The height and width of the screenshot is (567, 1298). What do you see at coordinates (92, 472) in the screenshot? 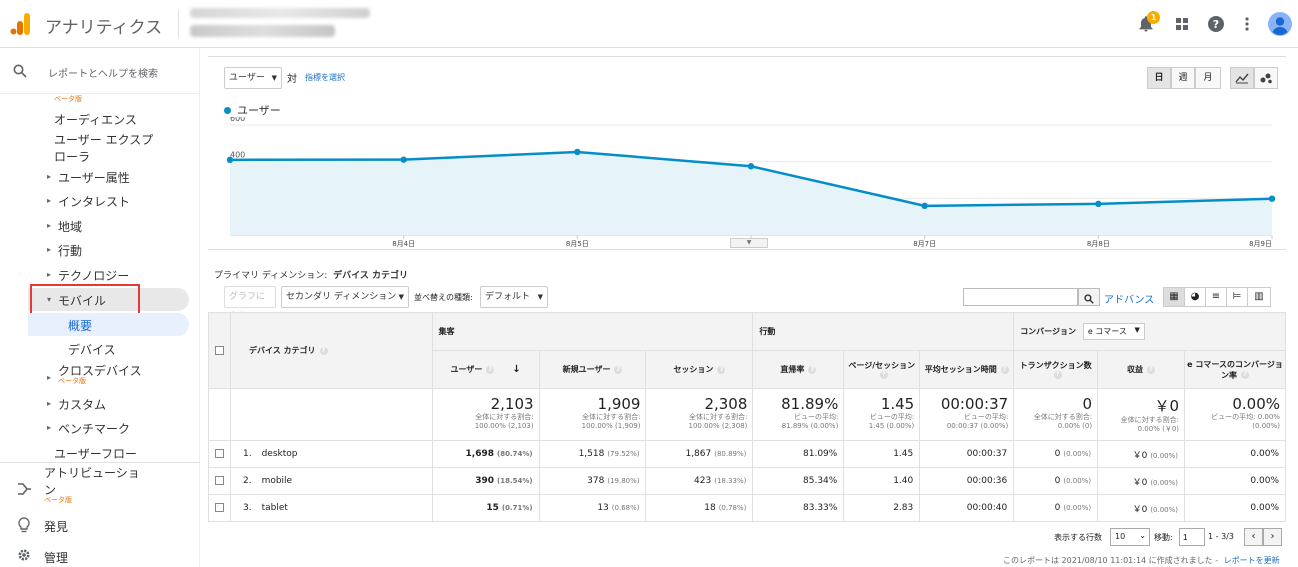
I see `sidebar-item-attribution: アトリビューショ` at bounding box center [92, 472].